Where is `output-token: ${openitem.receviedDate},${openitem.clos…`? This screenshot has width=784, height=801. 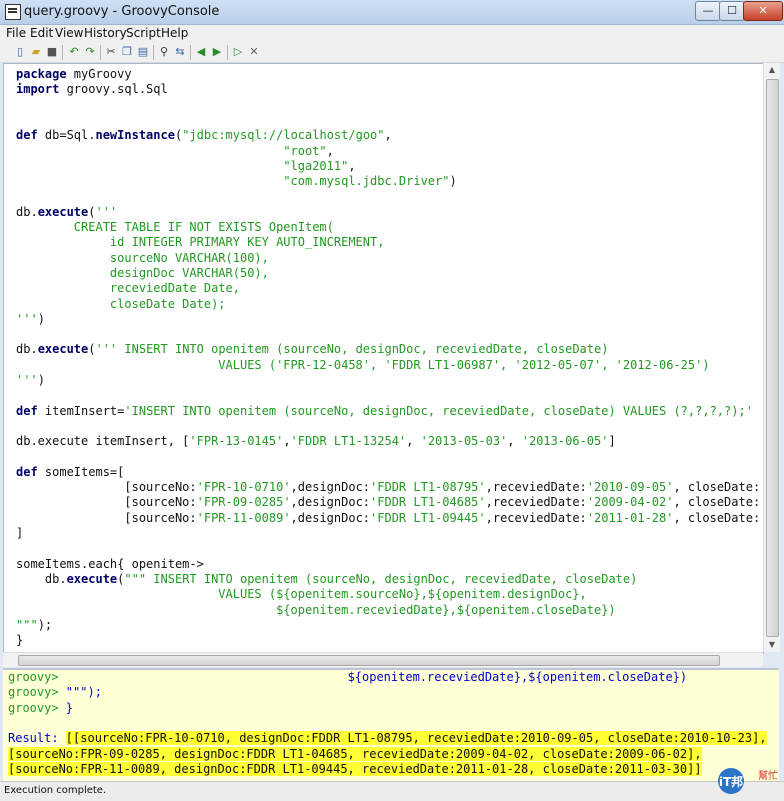
output-token: ${openitem.receviedDate},${openitem.clos… is located at coordinates (373, 677).